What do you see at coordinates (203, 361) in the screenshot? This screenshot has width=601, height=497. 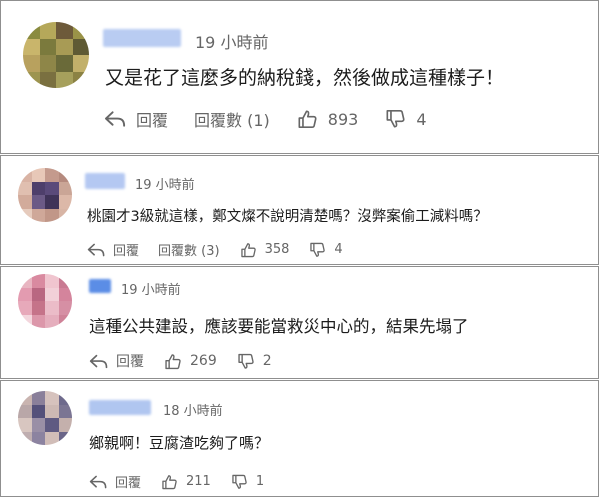 I see `like-count: 269` at bounding box center [203, 361].